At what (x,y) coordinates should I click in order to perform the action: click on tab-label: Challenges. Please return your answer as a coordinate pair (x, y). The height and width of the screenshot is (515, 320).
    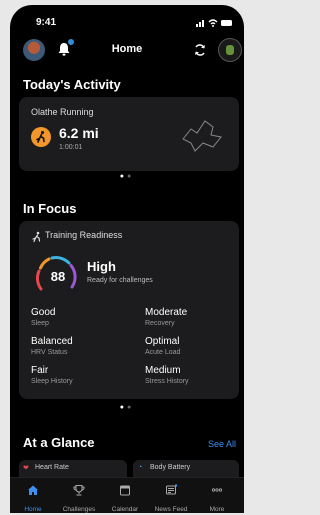
    Looking at the image, I should click on (79, 509).